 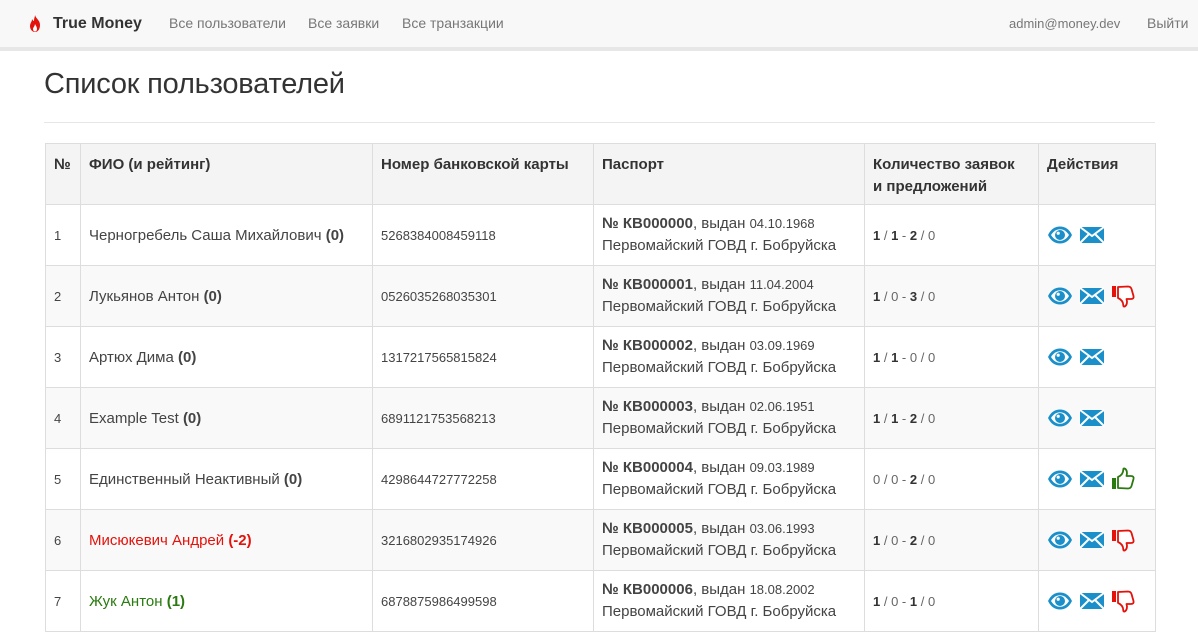 I want to click on thumbs-up-icon, so click(x=1124, y=479).